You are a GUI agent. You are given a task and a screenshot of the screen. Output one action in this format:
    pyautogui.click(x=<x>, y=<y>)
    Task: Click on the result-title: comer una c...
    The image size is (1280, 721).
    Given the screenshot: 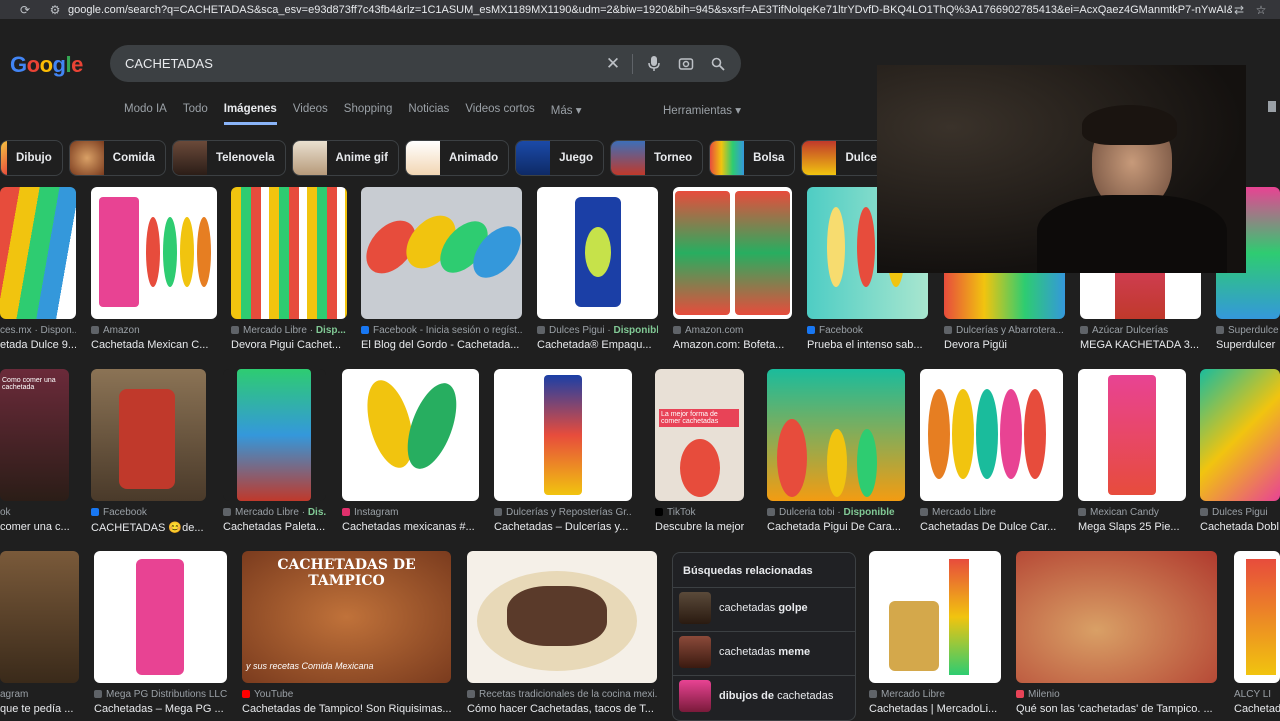 What is the action you would take?
    pyautogui.click(x=34, y=527)
    